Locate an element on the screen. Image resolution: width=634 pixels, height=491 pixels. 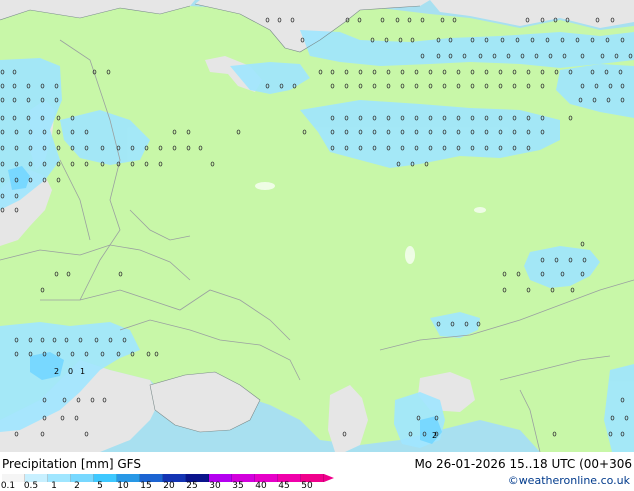
map-title: Precipitation [mm] GFS is located at coordinates (71, 464).